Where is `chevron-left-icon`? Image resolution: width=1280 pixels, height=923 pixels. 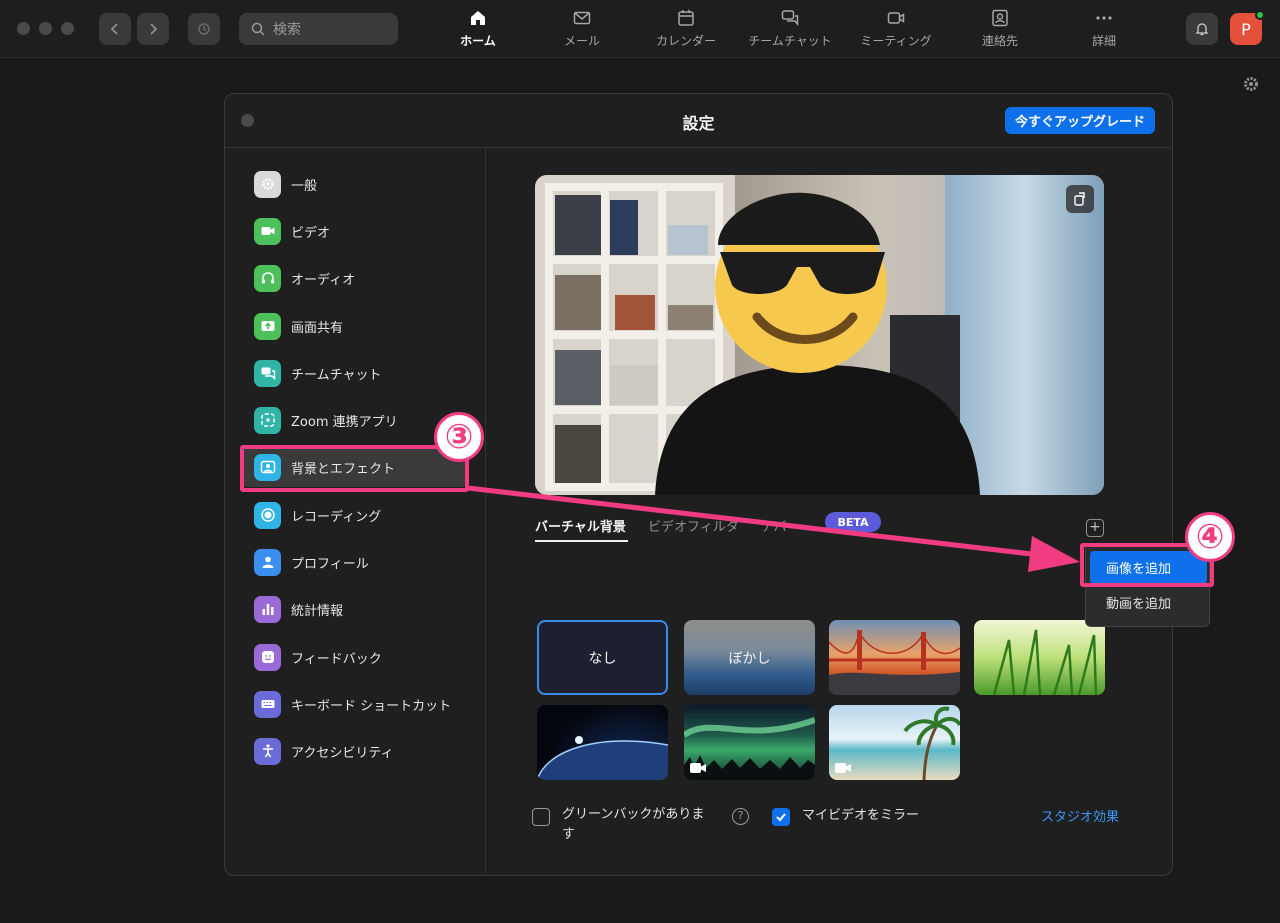 chevron-left-icon is located at coordinates (114, 29).